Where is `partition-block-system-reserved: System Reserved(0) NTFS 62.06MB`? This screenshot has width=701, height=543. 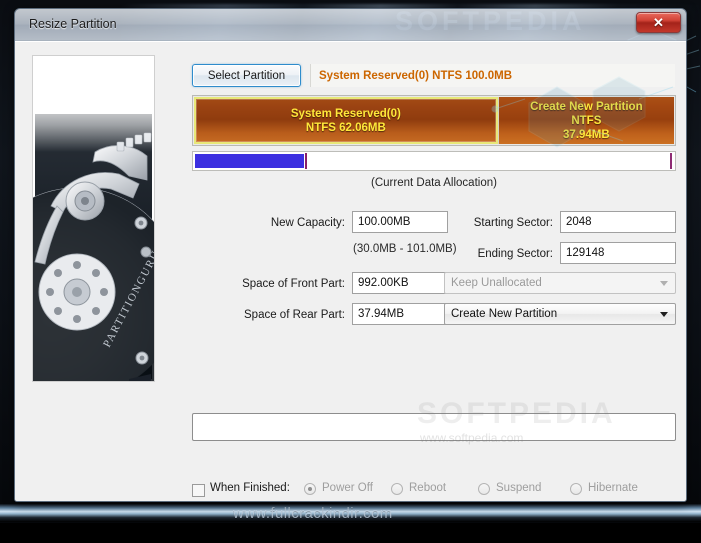
partition-block-system-reserved: System Reserved(0) NTFS 62.06MB is located at coordinates (346, 120).